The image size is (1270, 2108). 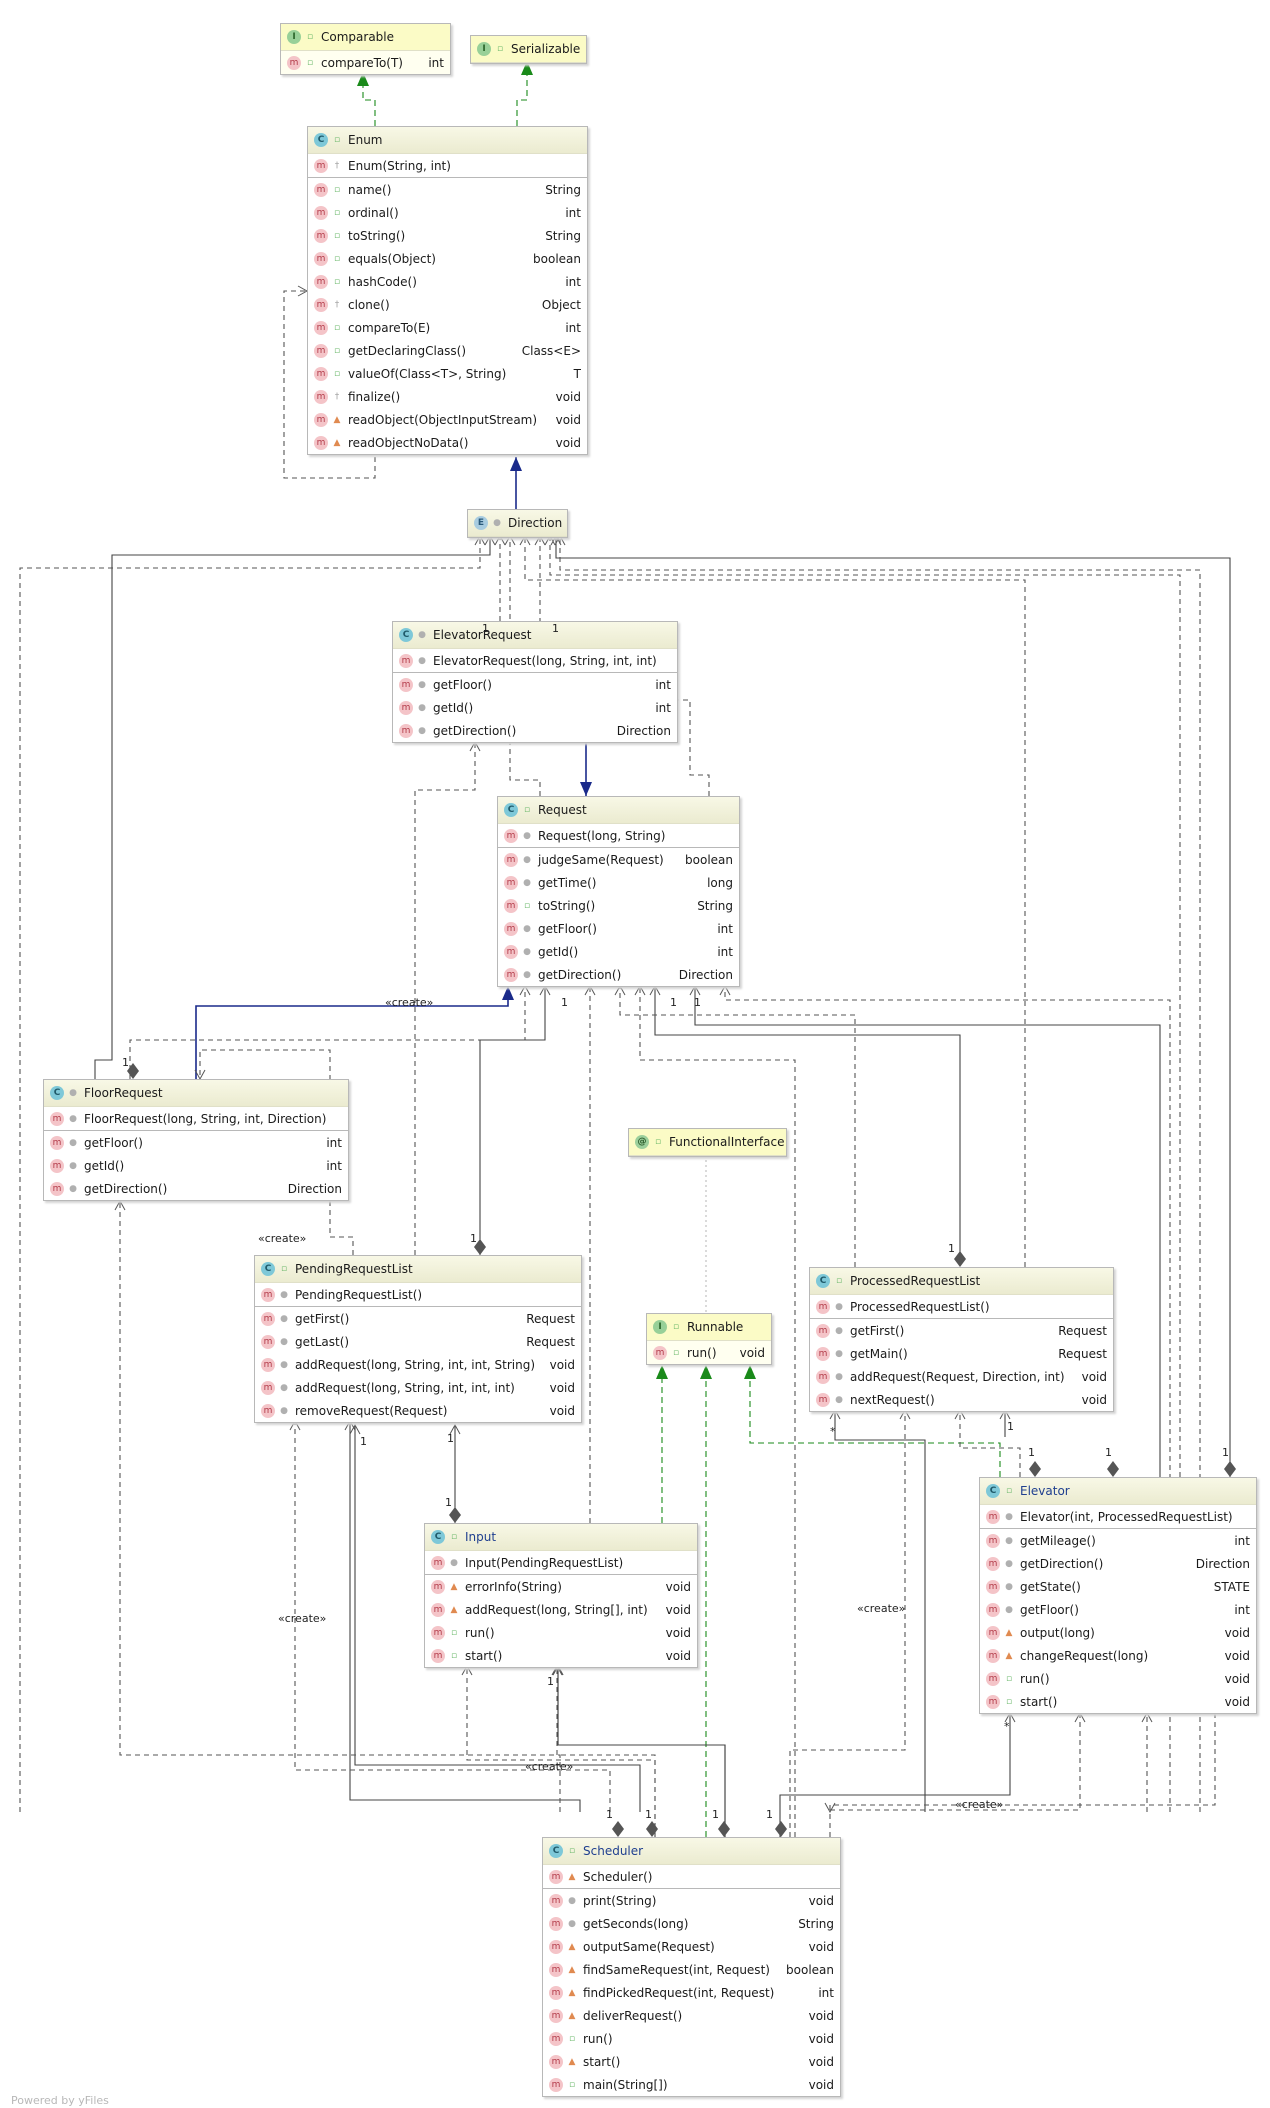 What do you see at coordinates (957, 1376) in the screenshot?
I see `method-name: addRequest(Request, Direction, int)` at bounding box center [957, 1376].